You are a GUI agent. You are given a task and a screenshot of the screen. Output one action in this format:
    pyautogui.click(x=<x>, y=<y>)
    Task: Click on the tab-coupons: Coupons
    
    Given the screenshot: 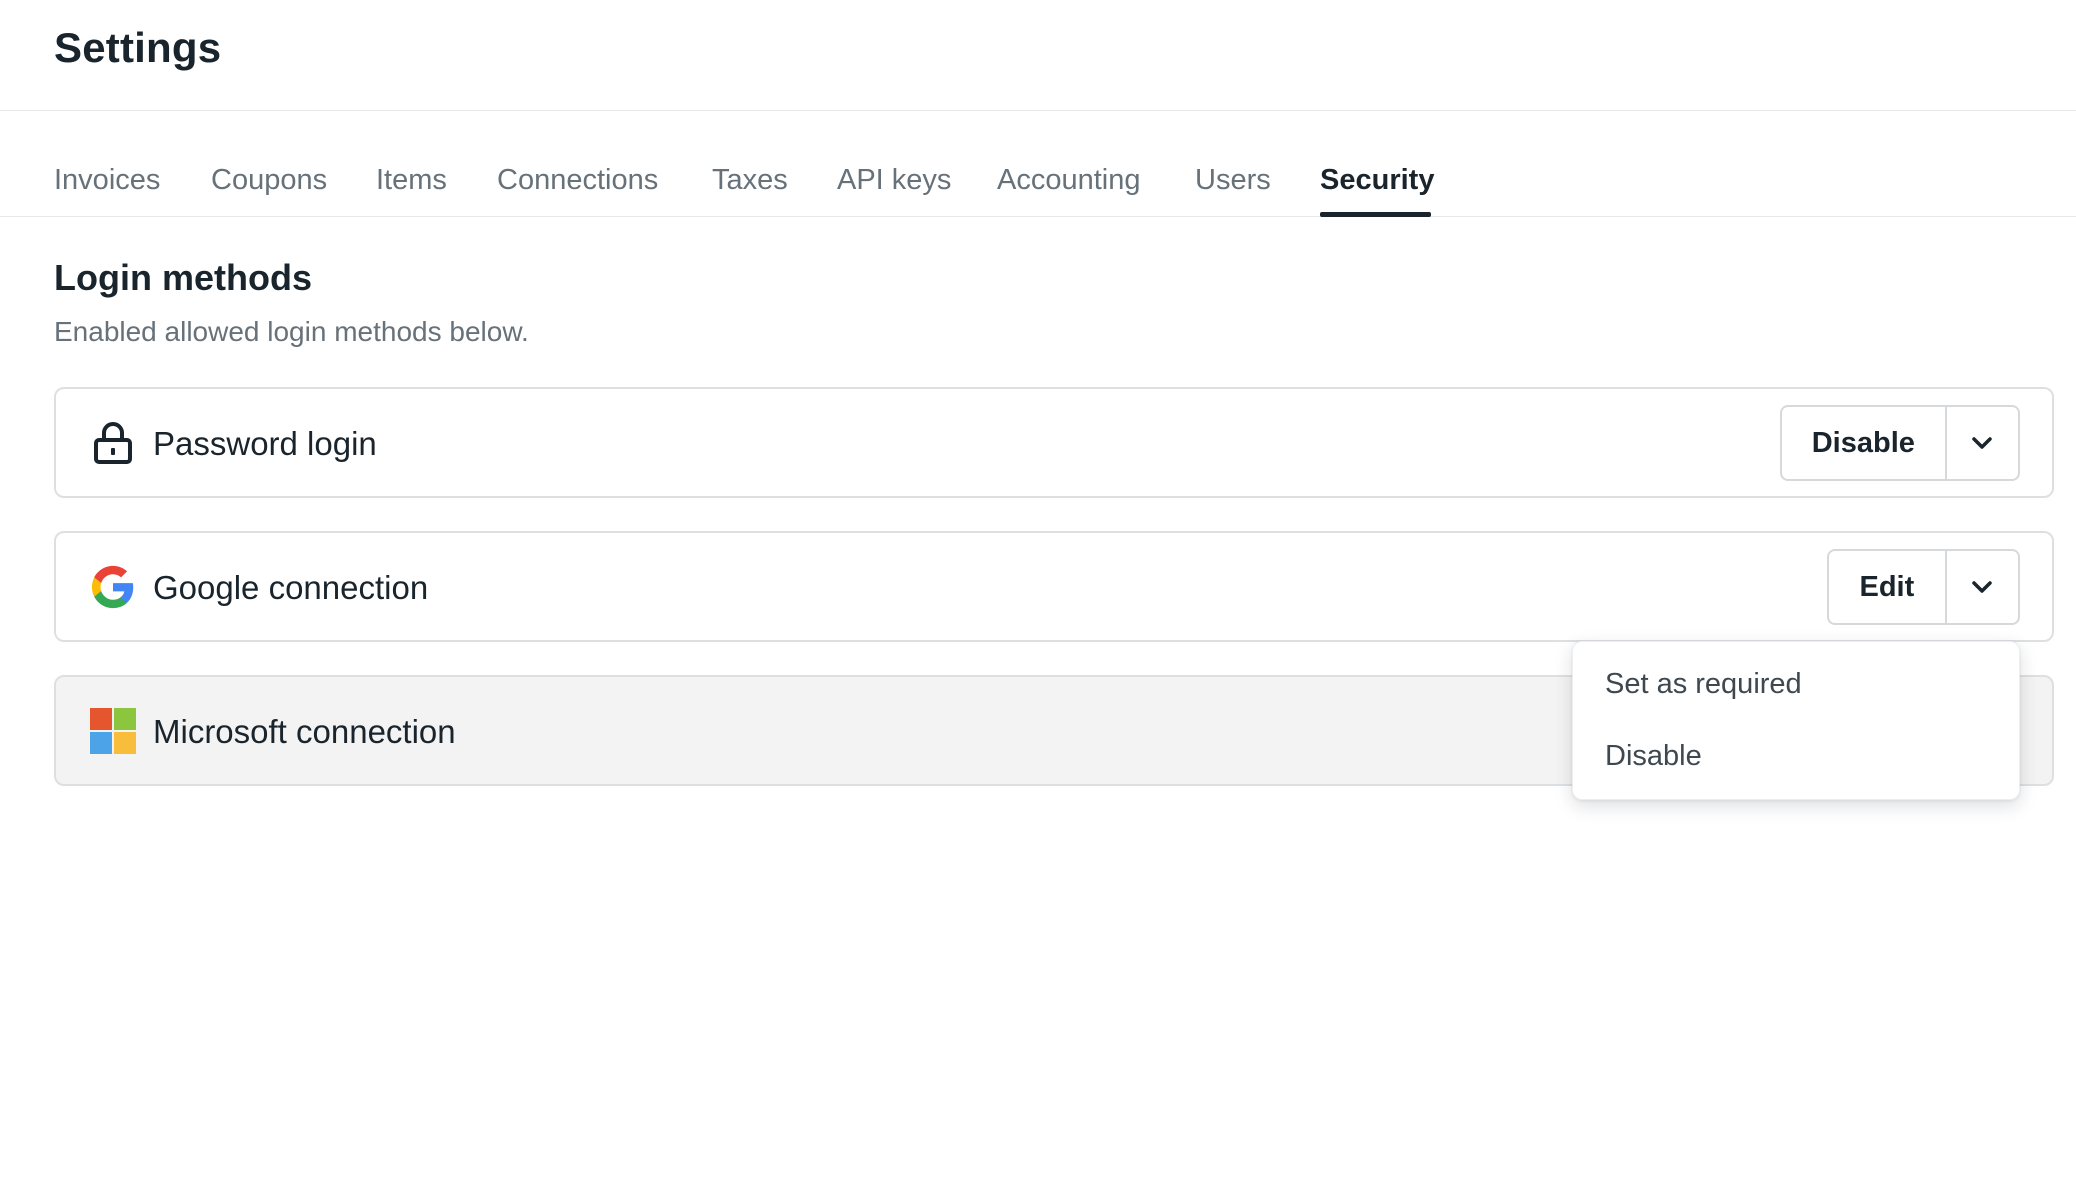 What is the action you would take?
    pyautogui.click(x=269, y=180)
    